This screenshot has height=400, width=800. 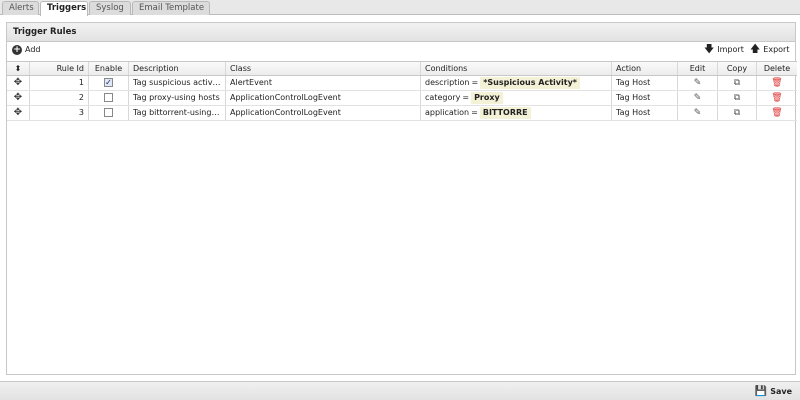 I want to click on sort-icon: ⬍, so click(x=18, y=68).